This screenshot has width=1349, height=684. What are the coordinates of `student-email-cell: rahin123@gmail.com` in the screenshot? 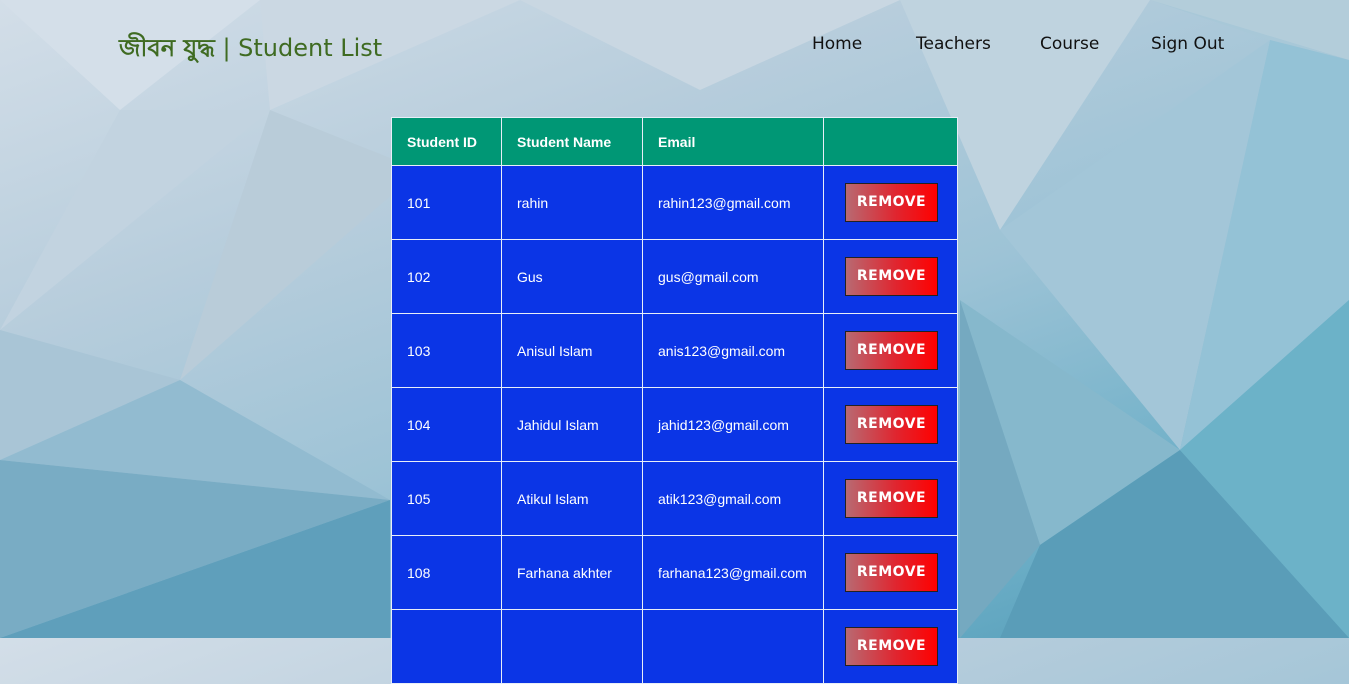 It's located at (733, 202).